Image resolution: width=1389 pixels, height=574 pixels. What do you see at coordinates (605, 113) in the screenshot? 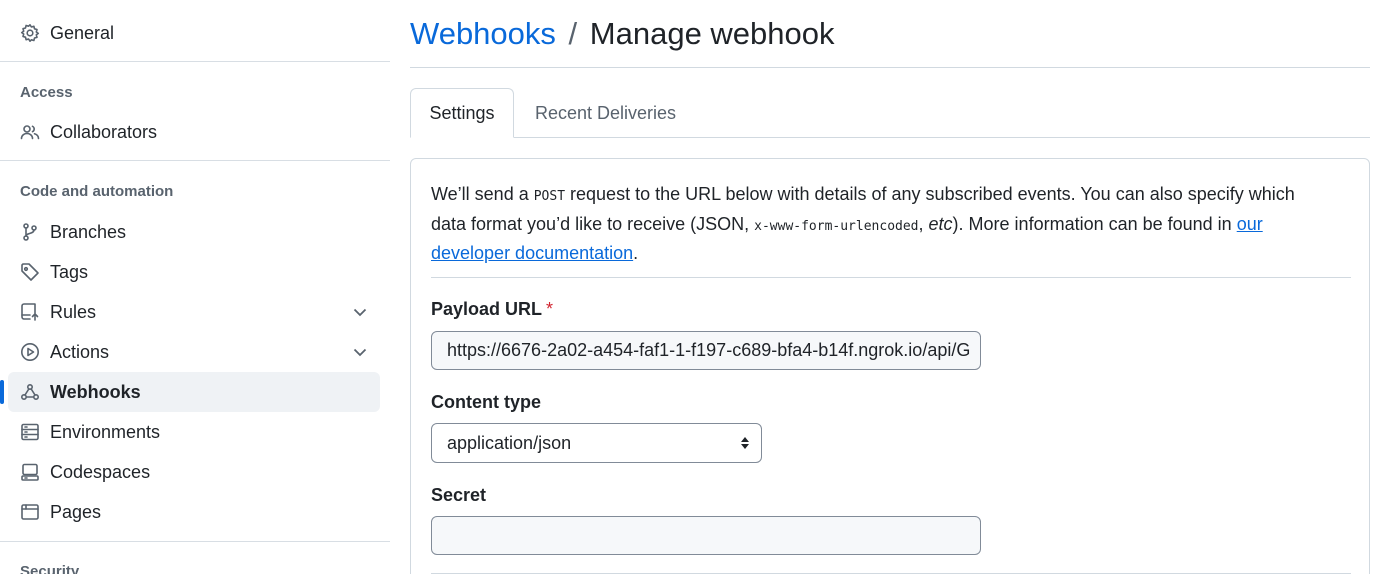
I see `tab-recent-deliveries: Recent Deliveries` at bounding box center [605, 113].